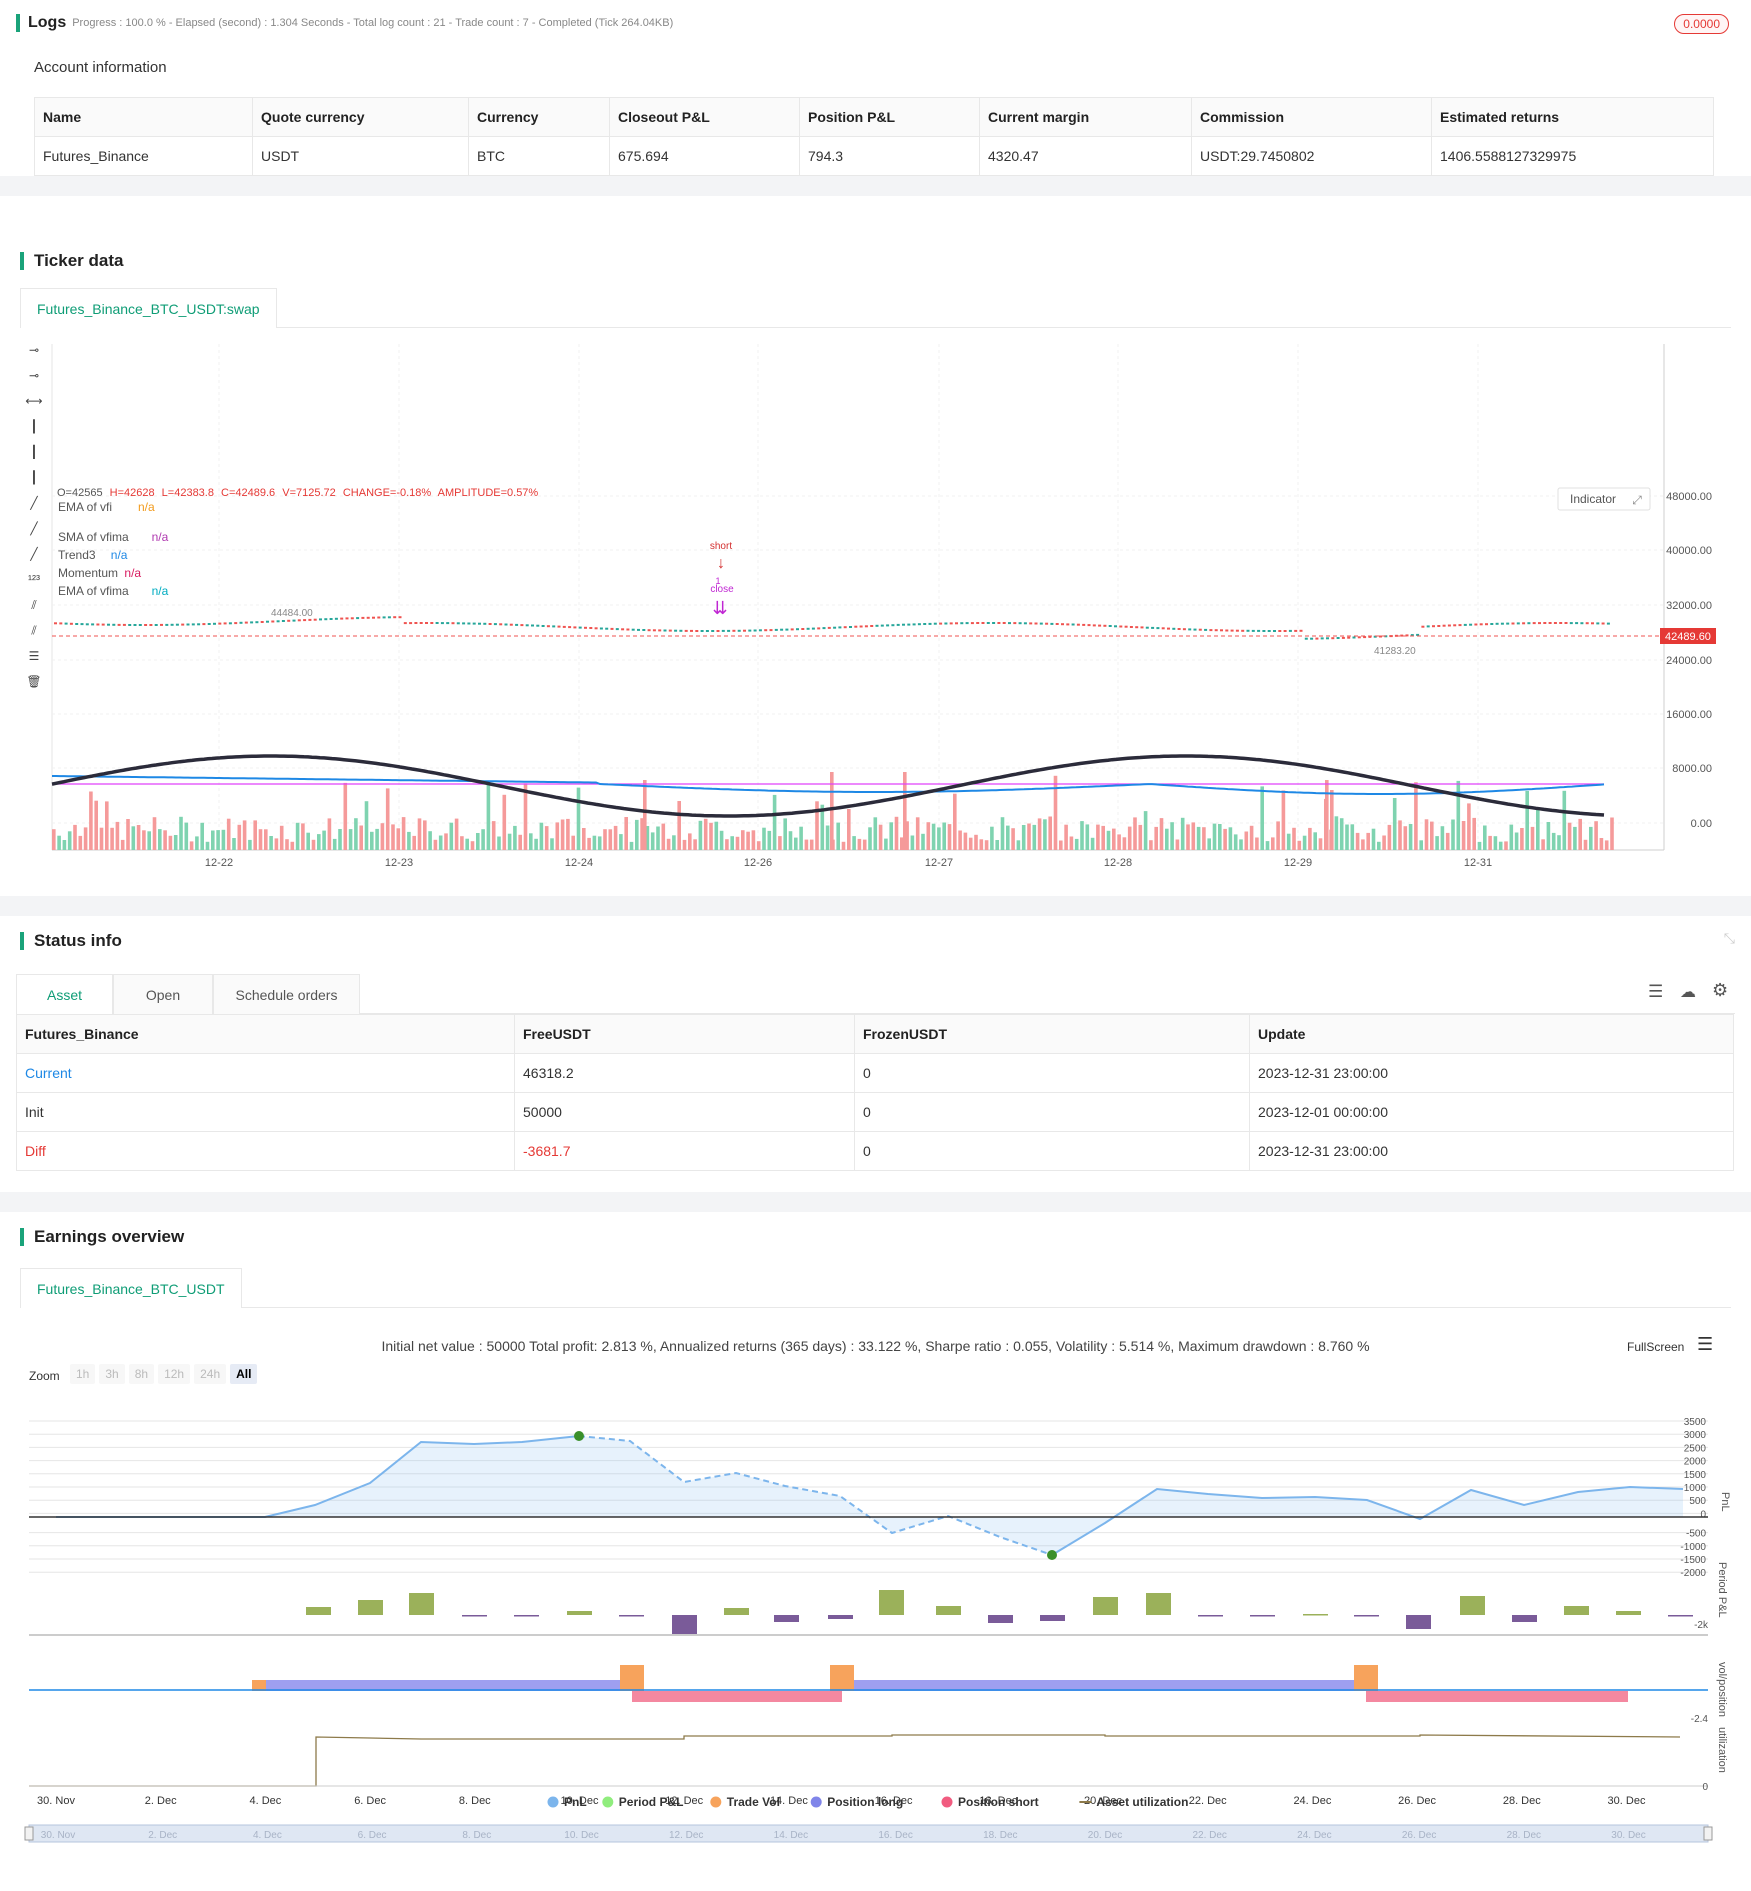 The image size is (1751, 1891). Describe the element at coordinates (286, 994) in the screenshot. I see `tab-schedule-orders: Schedule orders` at that location.